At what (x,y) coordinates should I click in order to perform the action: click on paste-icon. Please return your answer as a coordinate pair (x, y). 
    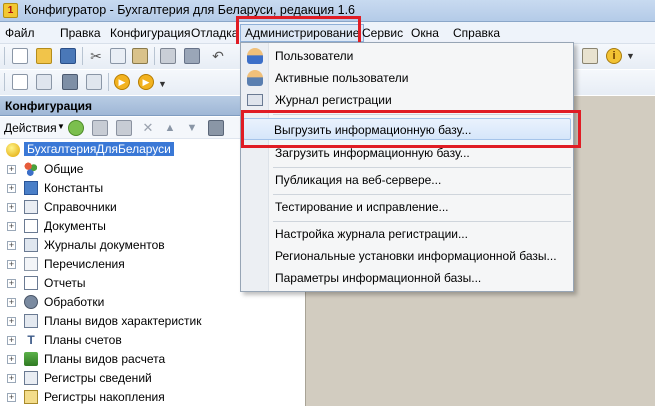
    Looking at the image, I should click on (140, 56).